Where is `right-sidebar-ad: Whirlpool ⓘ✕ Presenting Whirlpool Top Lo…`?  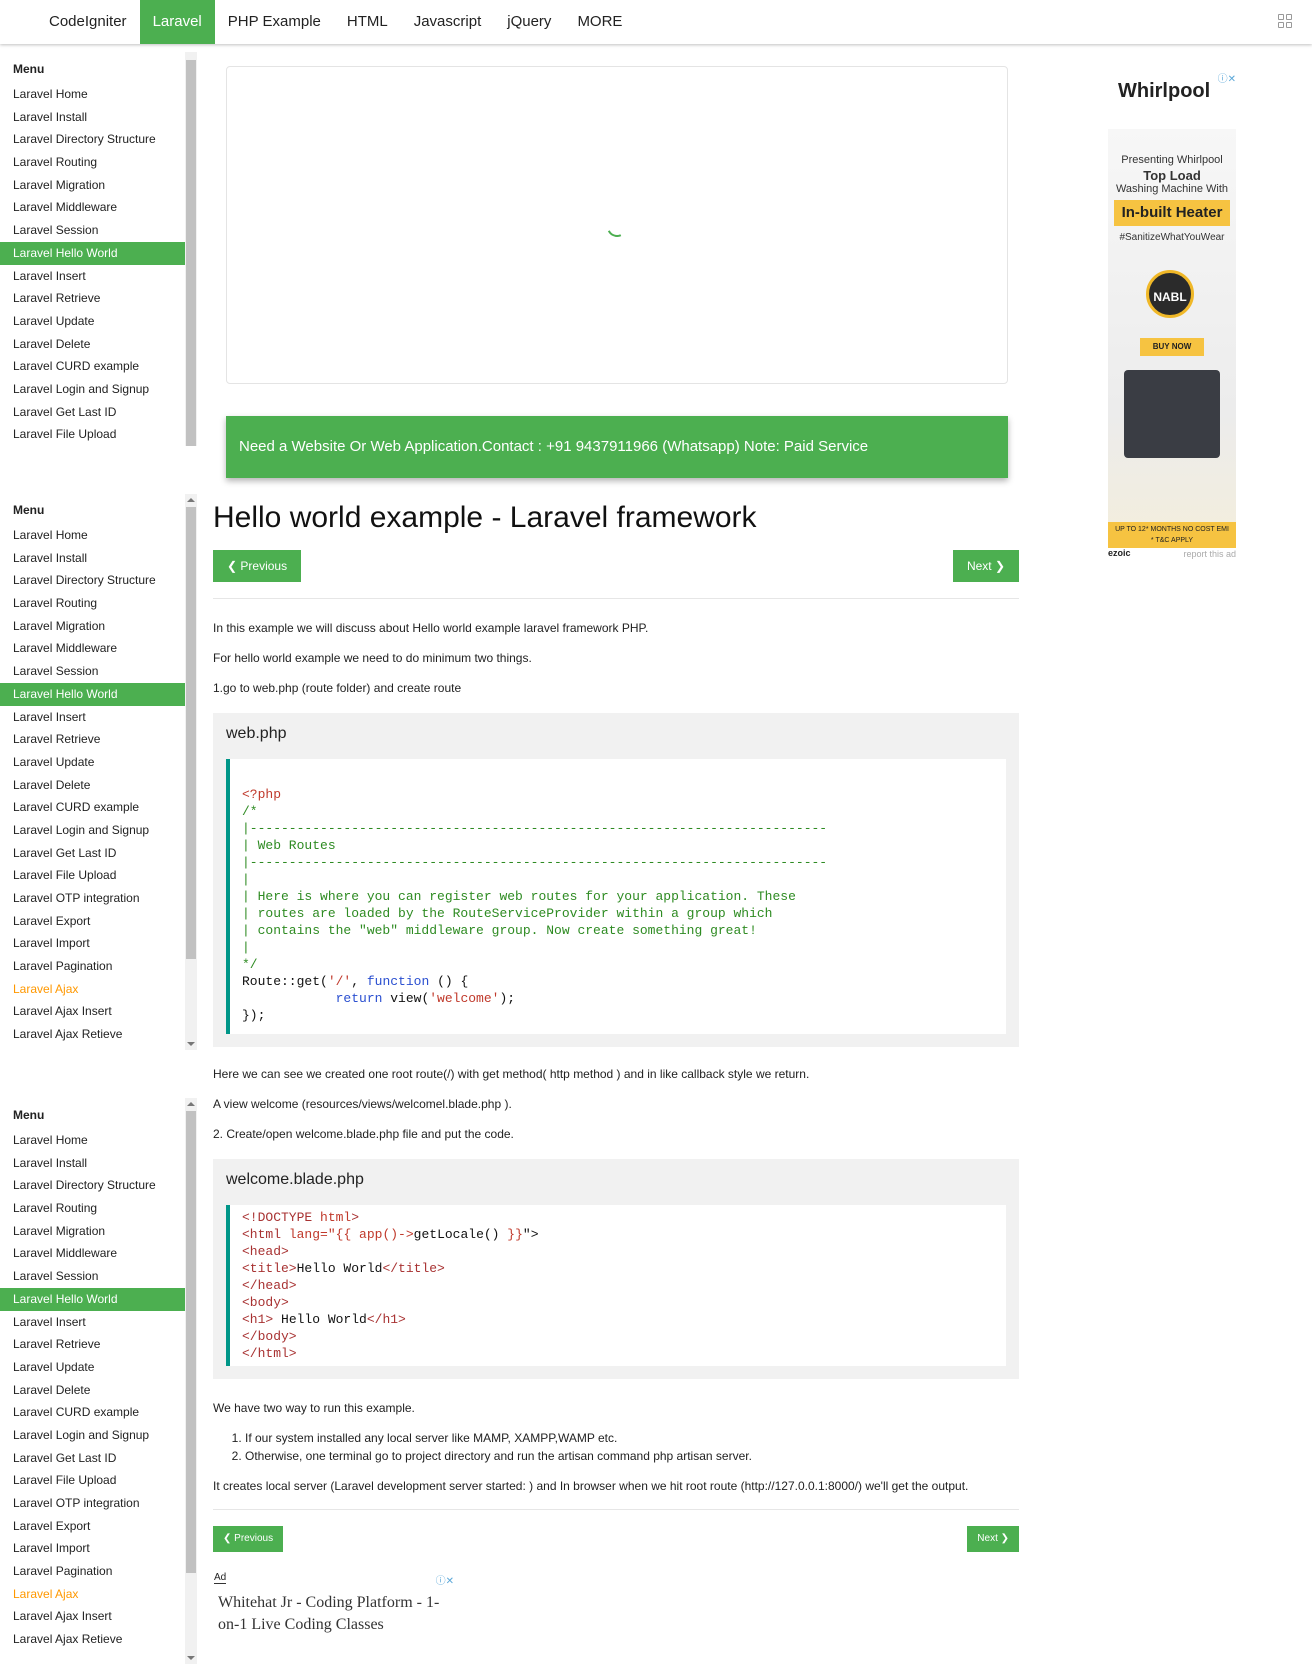
right-sidebar-ad: Whirlpool ⓘ✕ Presenting Whirlpool Top Lo… is located at coordinates (1172, 316).